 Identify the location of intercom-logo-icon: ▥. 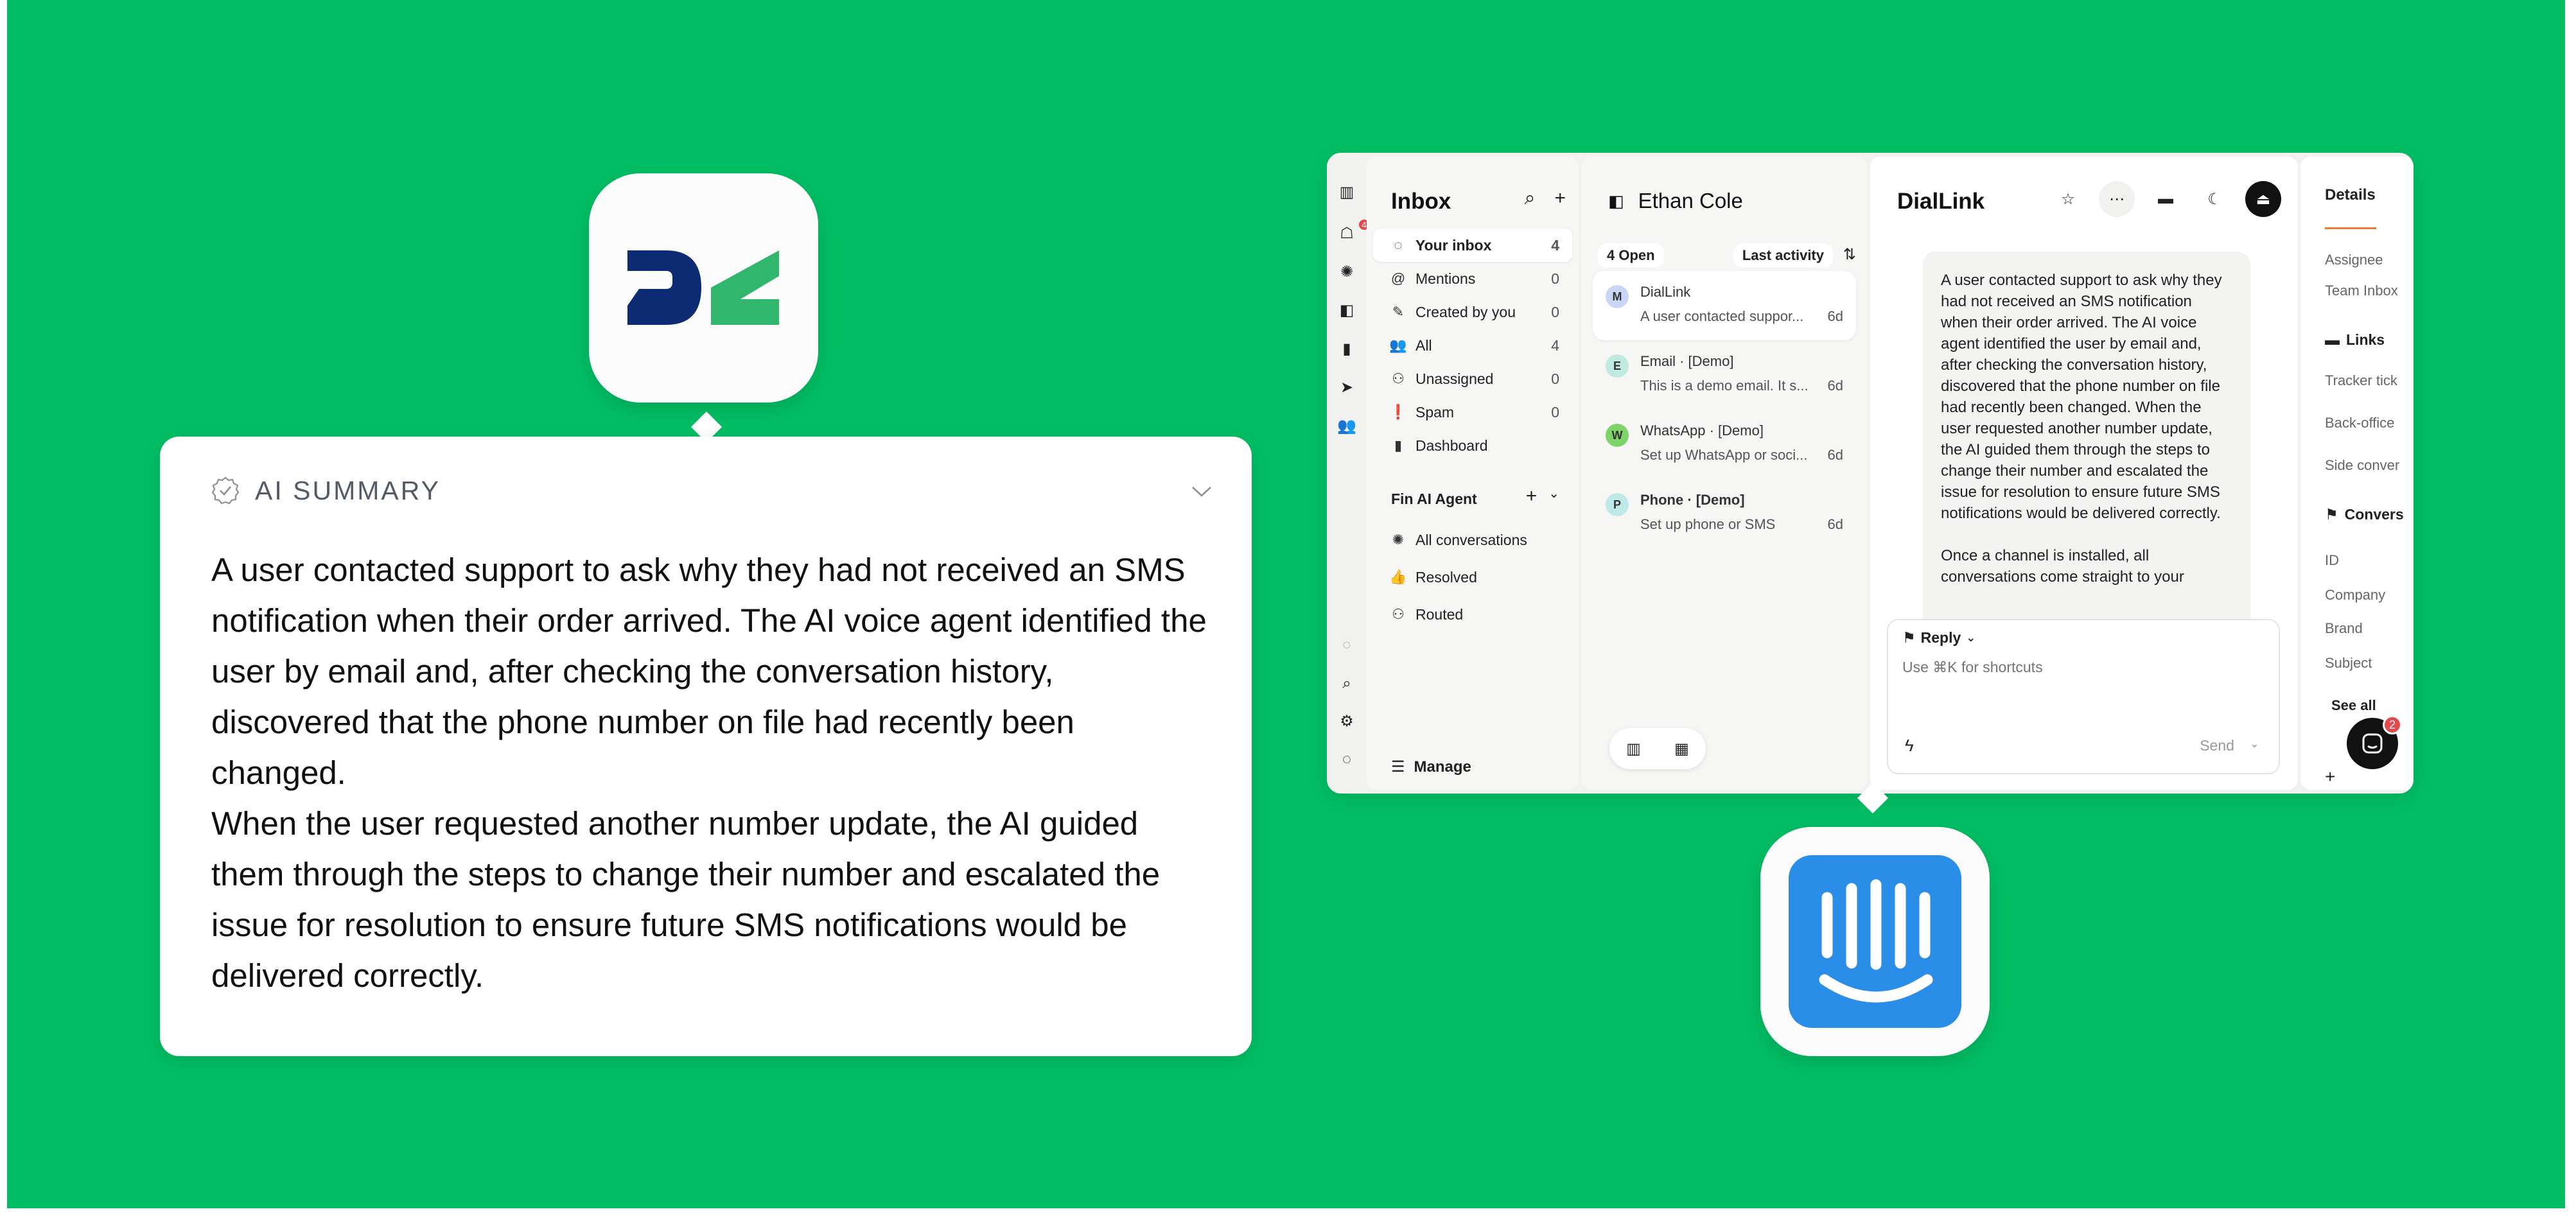
(1346, 192).